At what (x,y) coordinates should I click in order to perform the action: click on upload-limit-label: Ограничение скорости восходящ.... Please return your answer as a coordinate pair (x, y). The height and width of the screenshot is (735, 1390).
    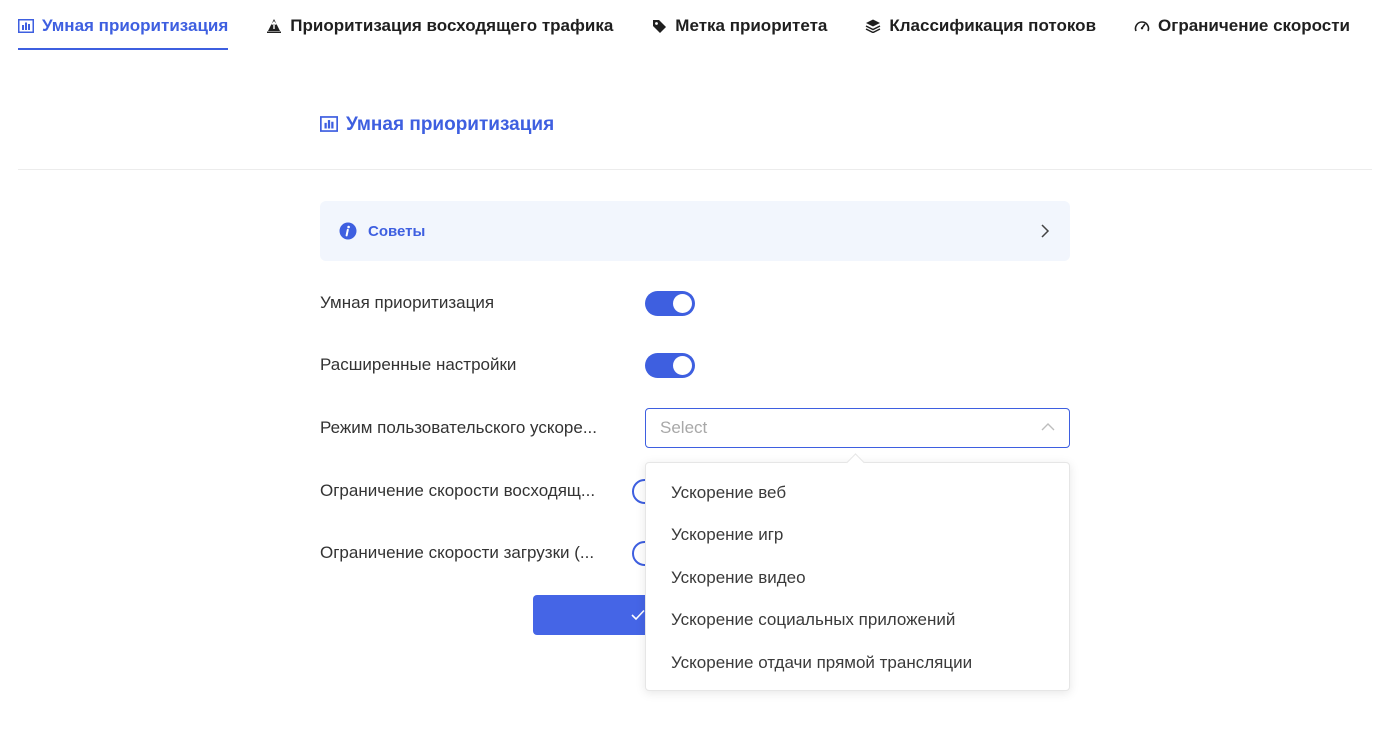
    Looking at the image, I should click on (458, 490).